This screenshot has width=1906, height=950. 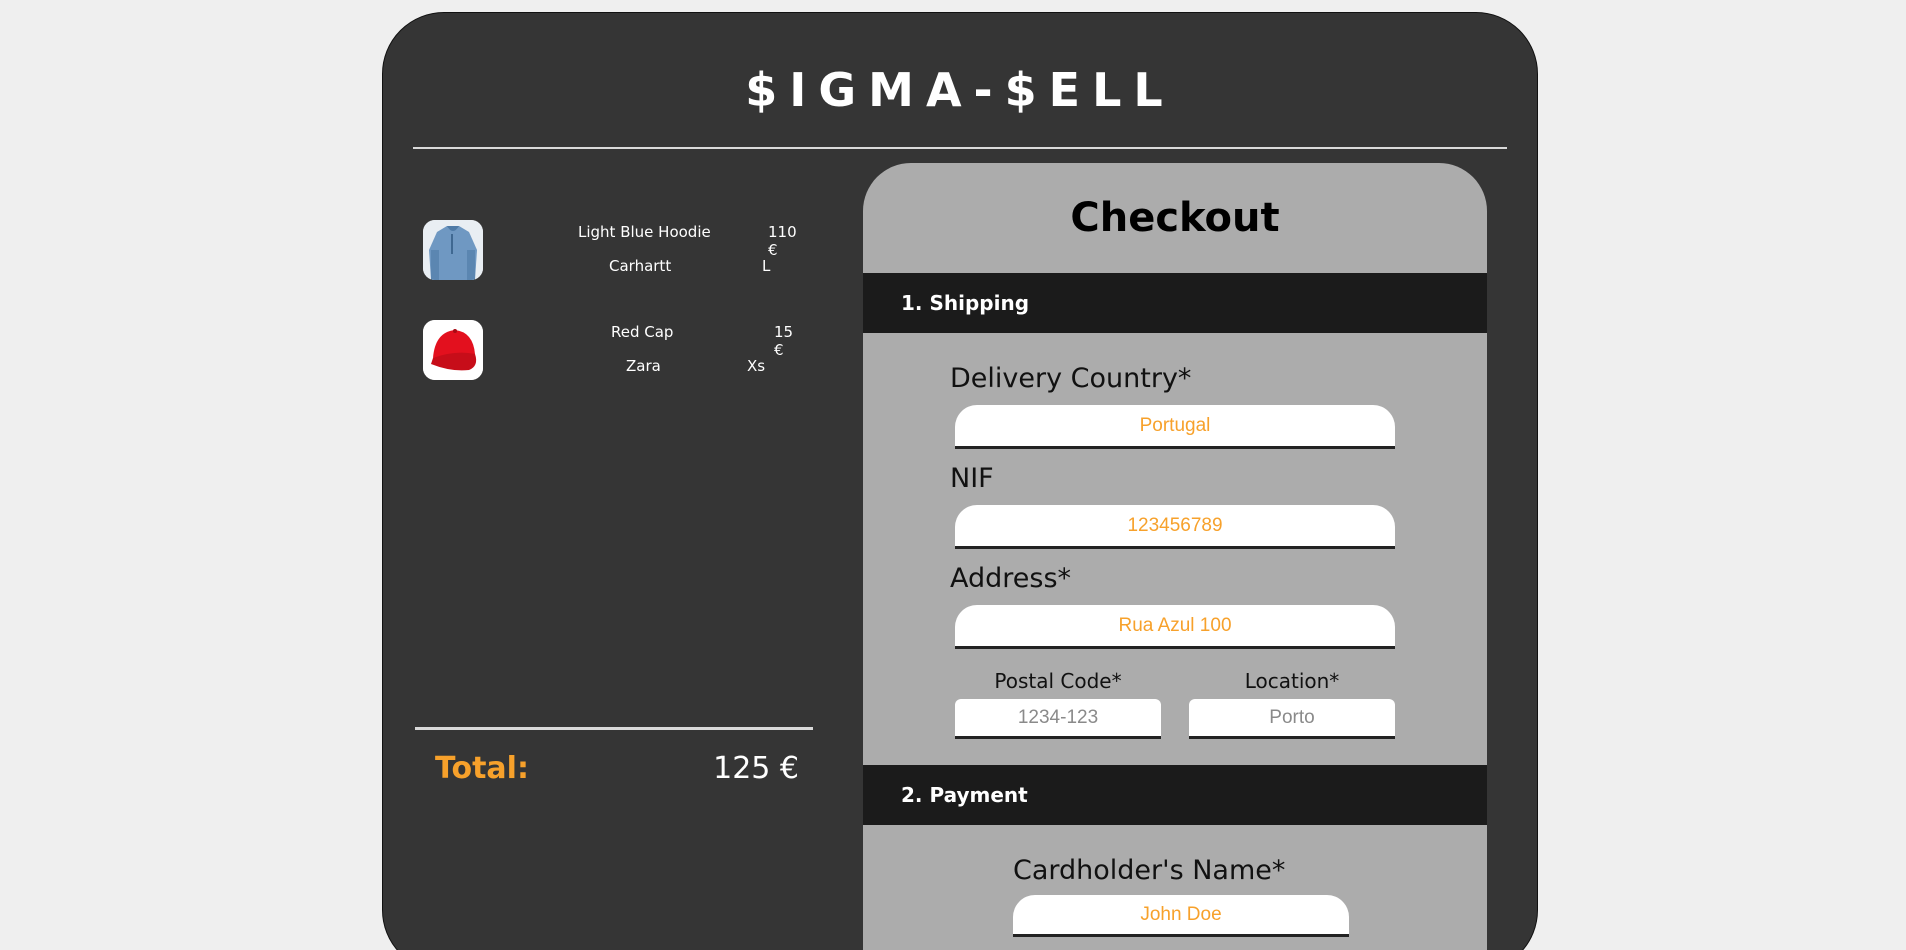 What do you see at coordinates (964, 795) in the screenshot?
I see `payment-heading: 2. Payment` at bounding box center [964, 795].